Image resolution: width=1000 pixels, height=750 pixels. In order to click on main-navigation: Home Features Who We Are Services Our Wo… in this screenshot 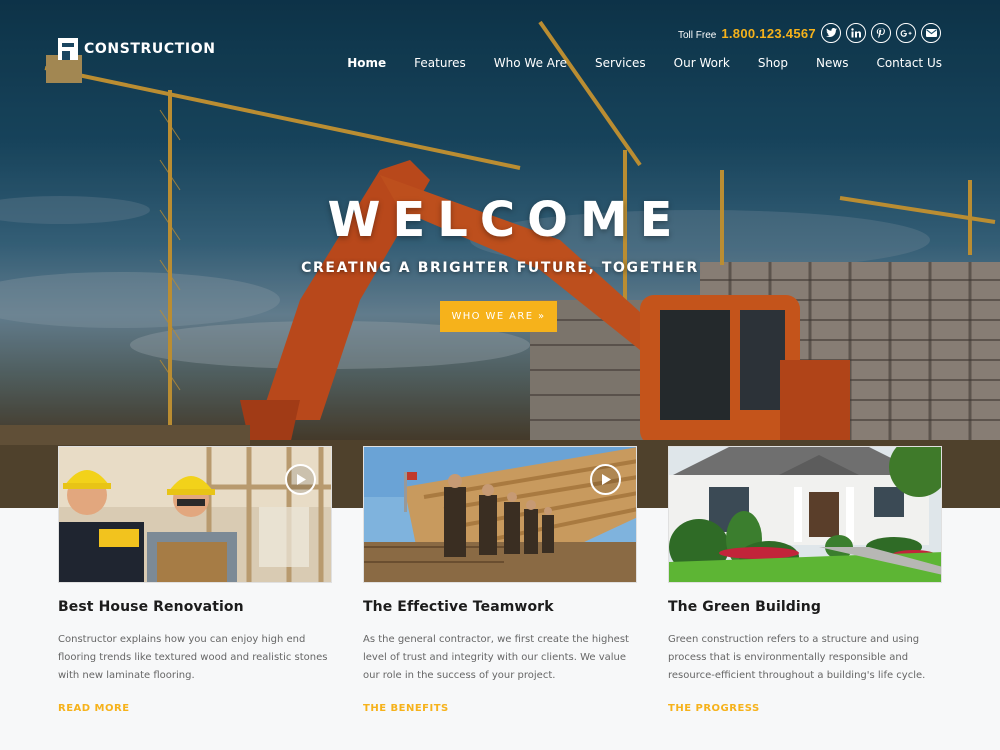, I will do `click(644, 63)`.